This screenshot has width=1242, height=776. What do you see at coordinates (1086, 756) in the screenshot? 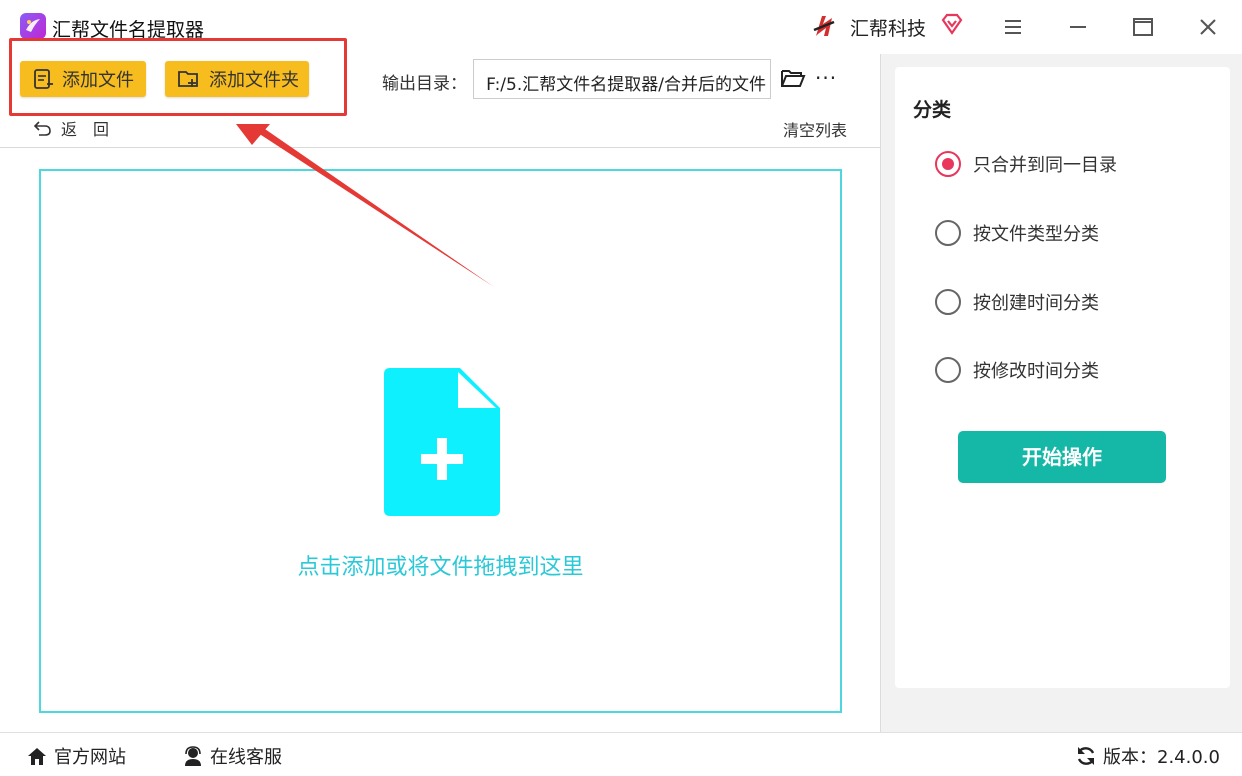
I see `refresh-icon` at bounding box center [1086, 756].